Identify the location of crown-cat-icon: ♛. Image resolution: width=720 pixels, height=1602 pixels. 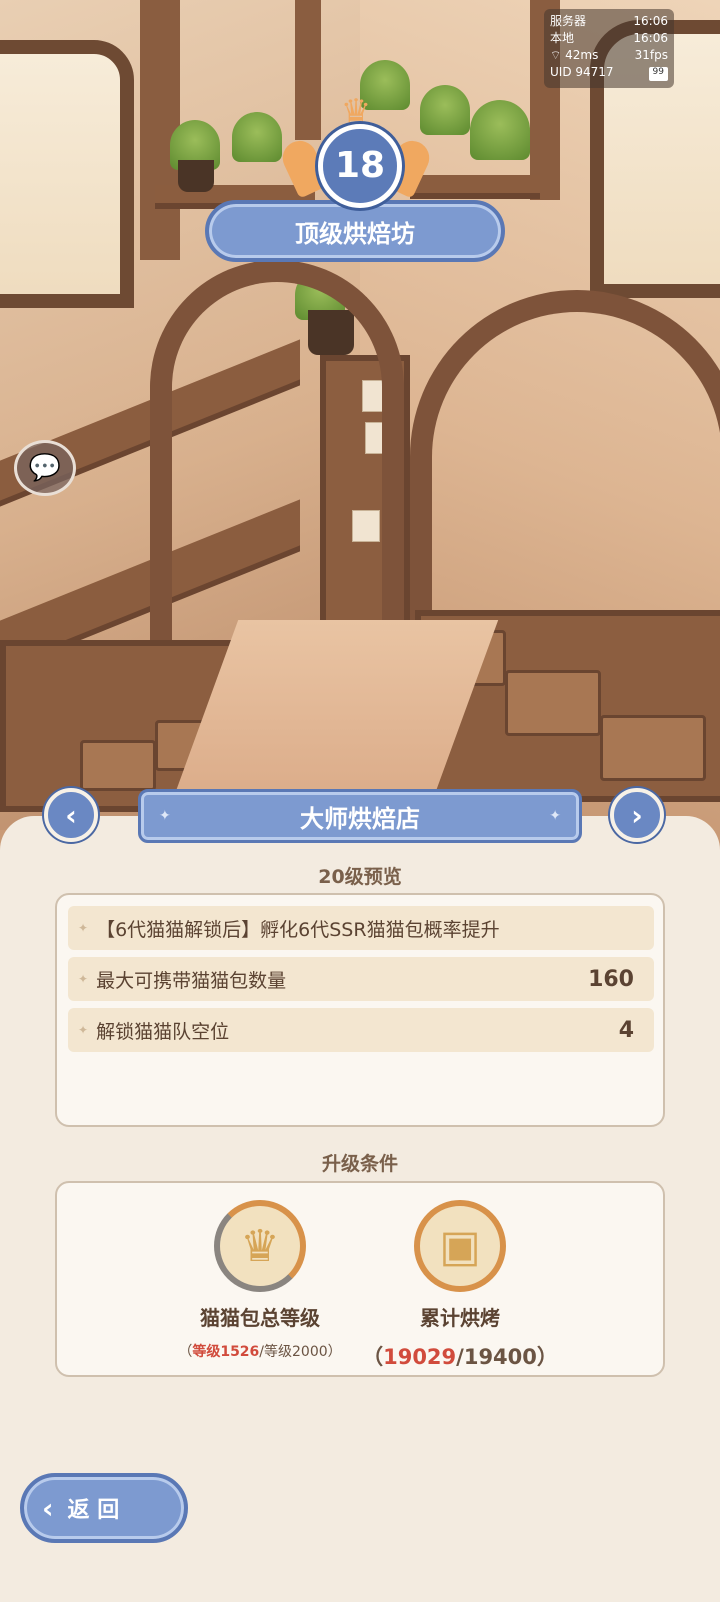
(260, 1246).